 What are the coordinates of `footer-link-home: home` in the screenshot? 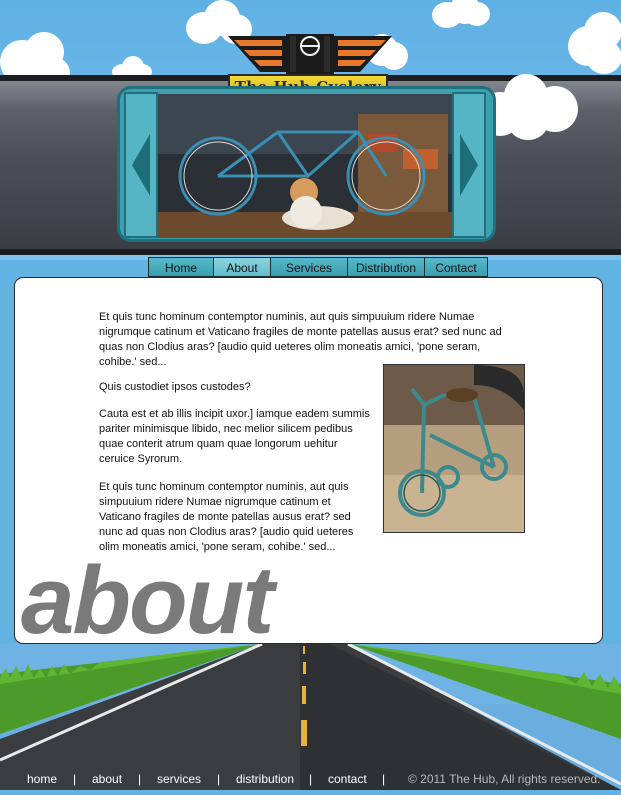 It's located at (42, 779).